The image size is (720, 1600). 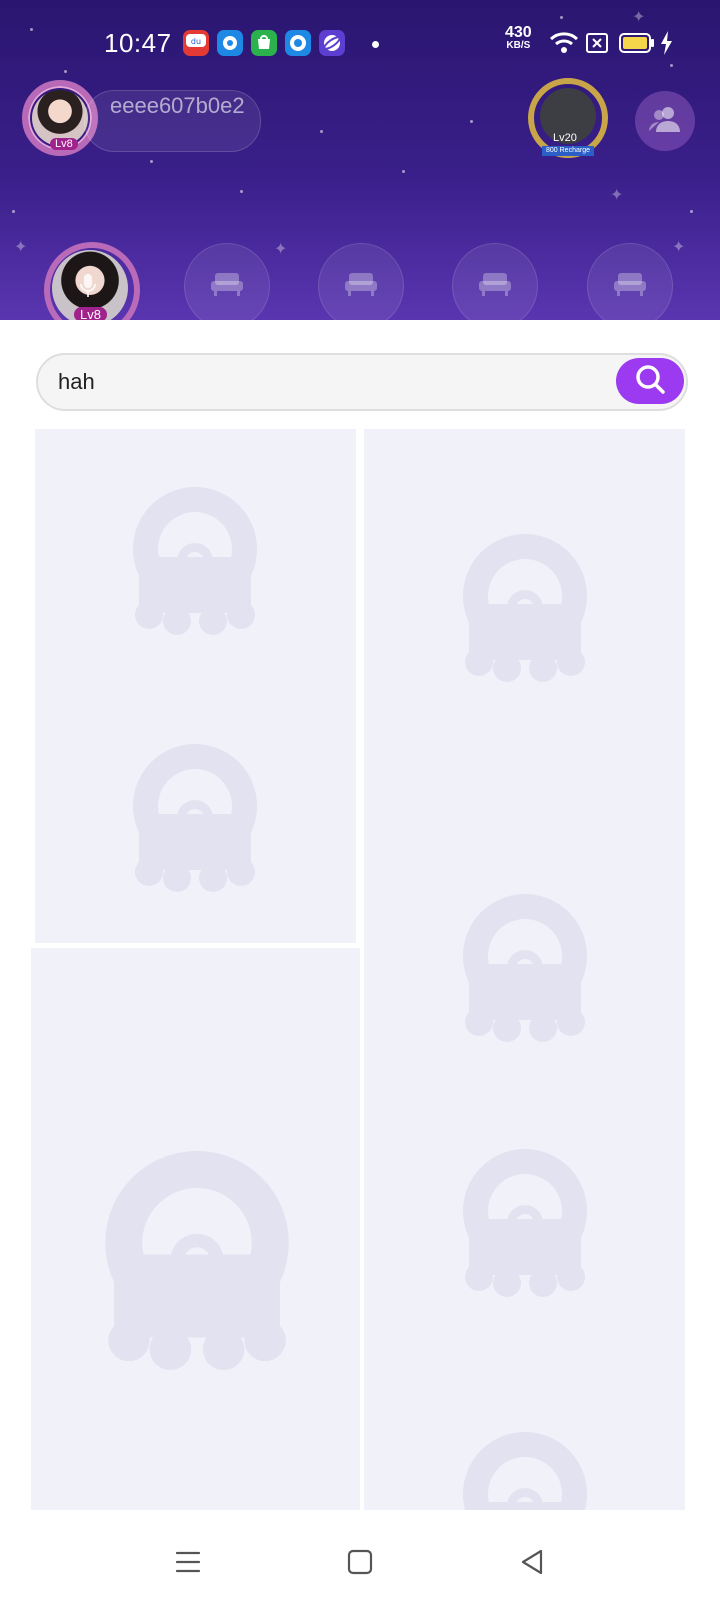 I want to click on result-tile, so click(x=195, y=686).